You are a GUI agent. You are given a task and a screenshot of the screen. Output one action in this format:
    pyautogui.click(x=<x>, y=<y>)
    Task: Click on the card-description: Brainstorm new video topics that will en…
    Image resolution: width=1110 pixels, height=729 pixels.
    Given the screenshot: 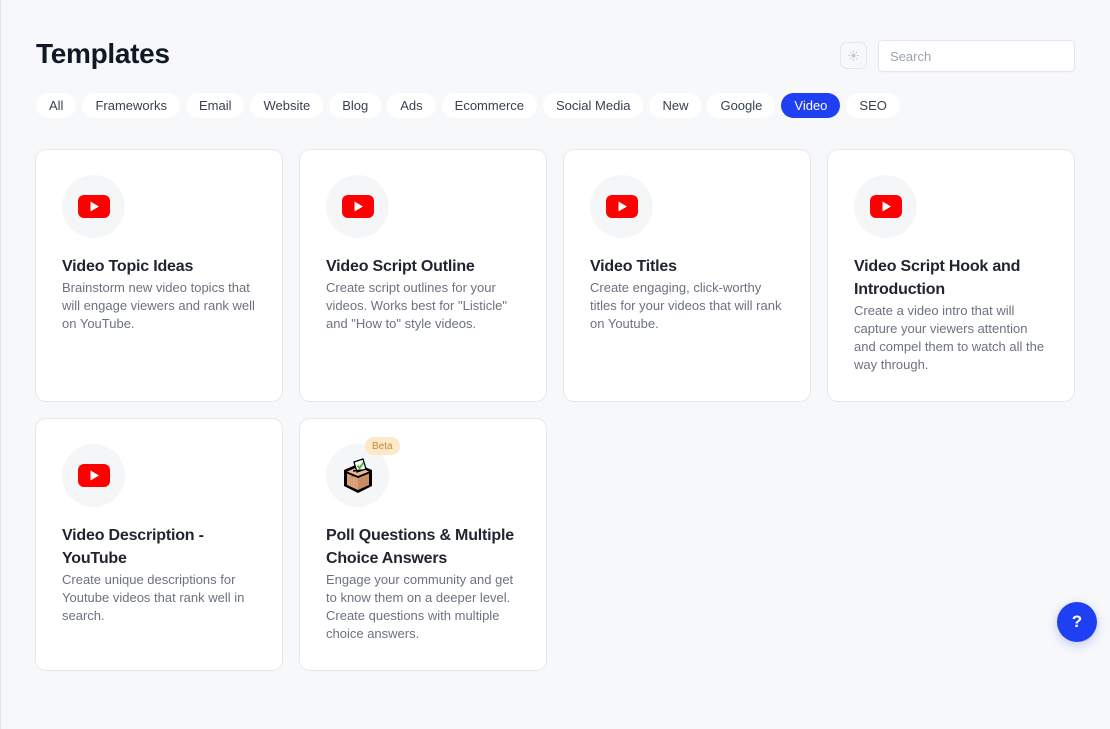 What is the action you would take?
    pyautogui.click(x=158, y=305)
    